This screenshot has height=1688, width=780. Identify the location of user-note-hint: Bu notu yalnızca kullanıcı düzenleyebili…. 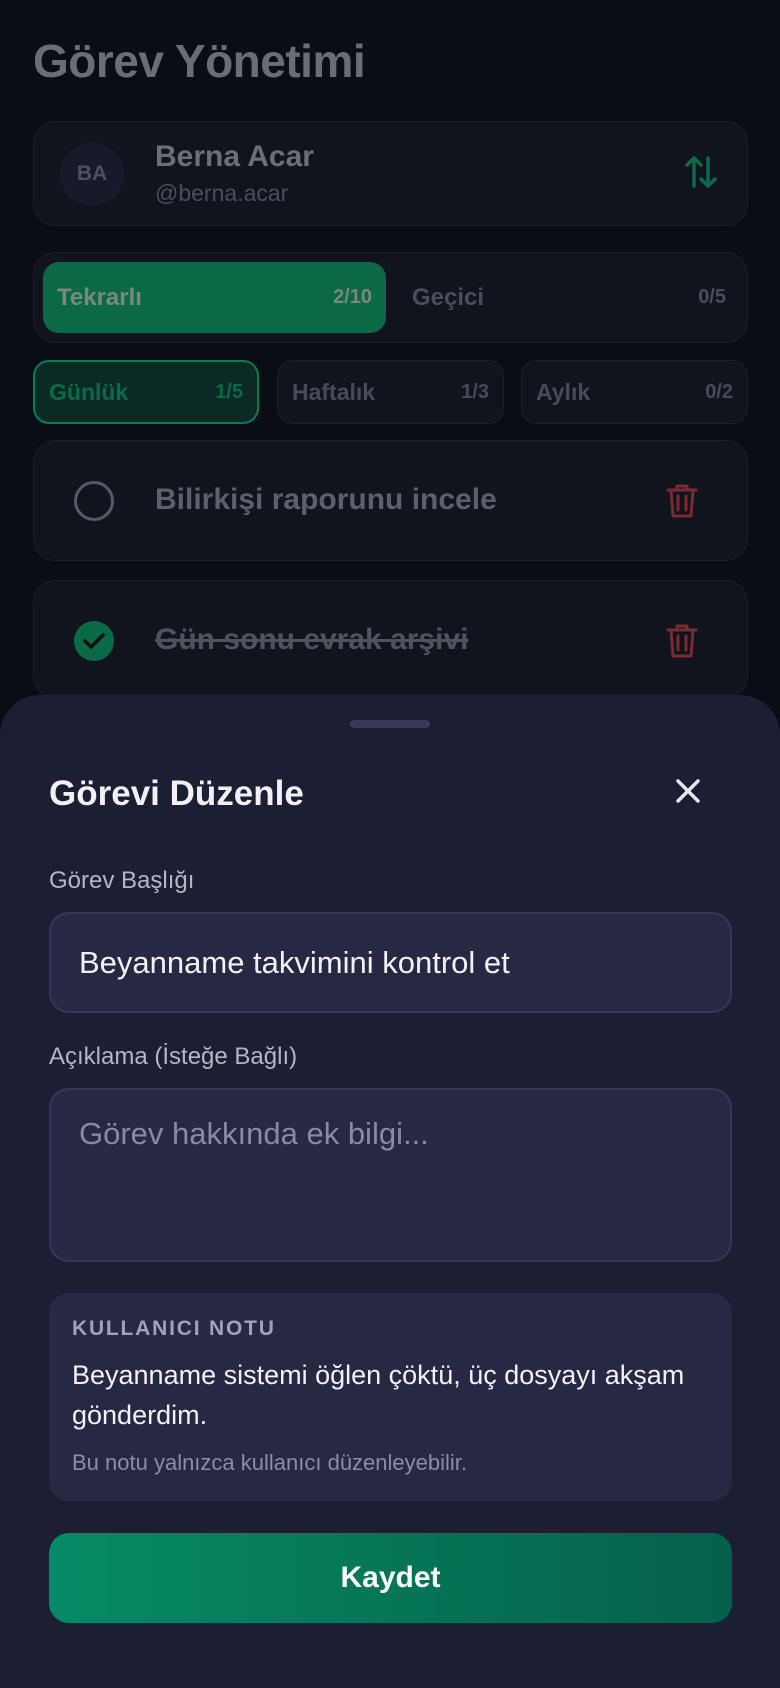
(270, 1462).